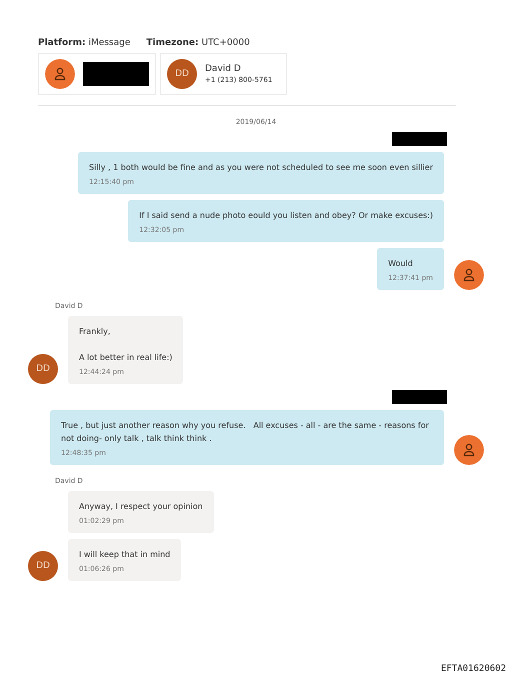  Describe the element at coordinates (401, 264) in the screenshot. I see `message-text: Would` at that location.